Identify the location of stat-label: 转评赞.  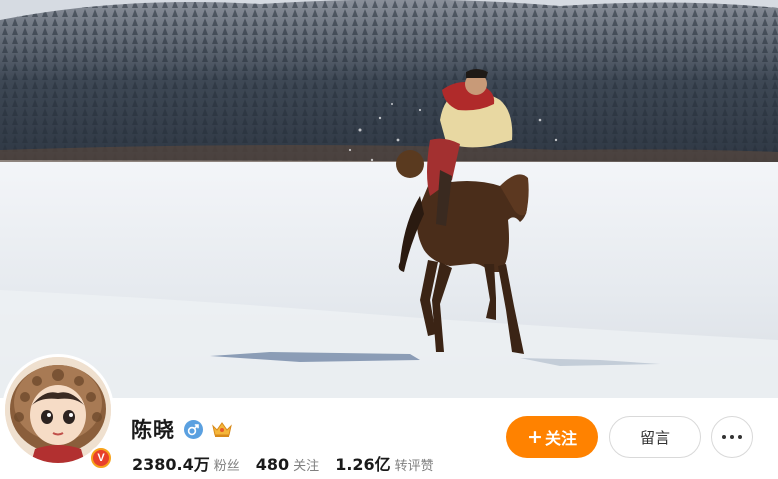
(414, 466).